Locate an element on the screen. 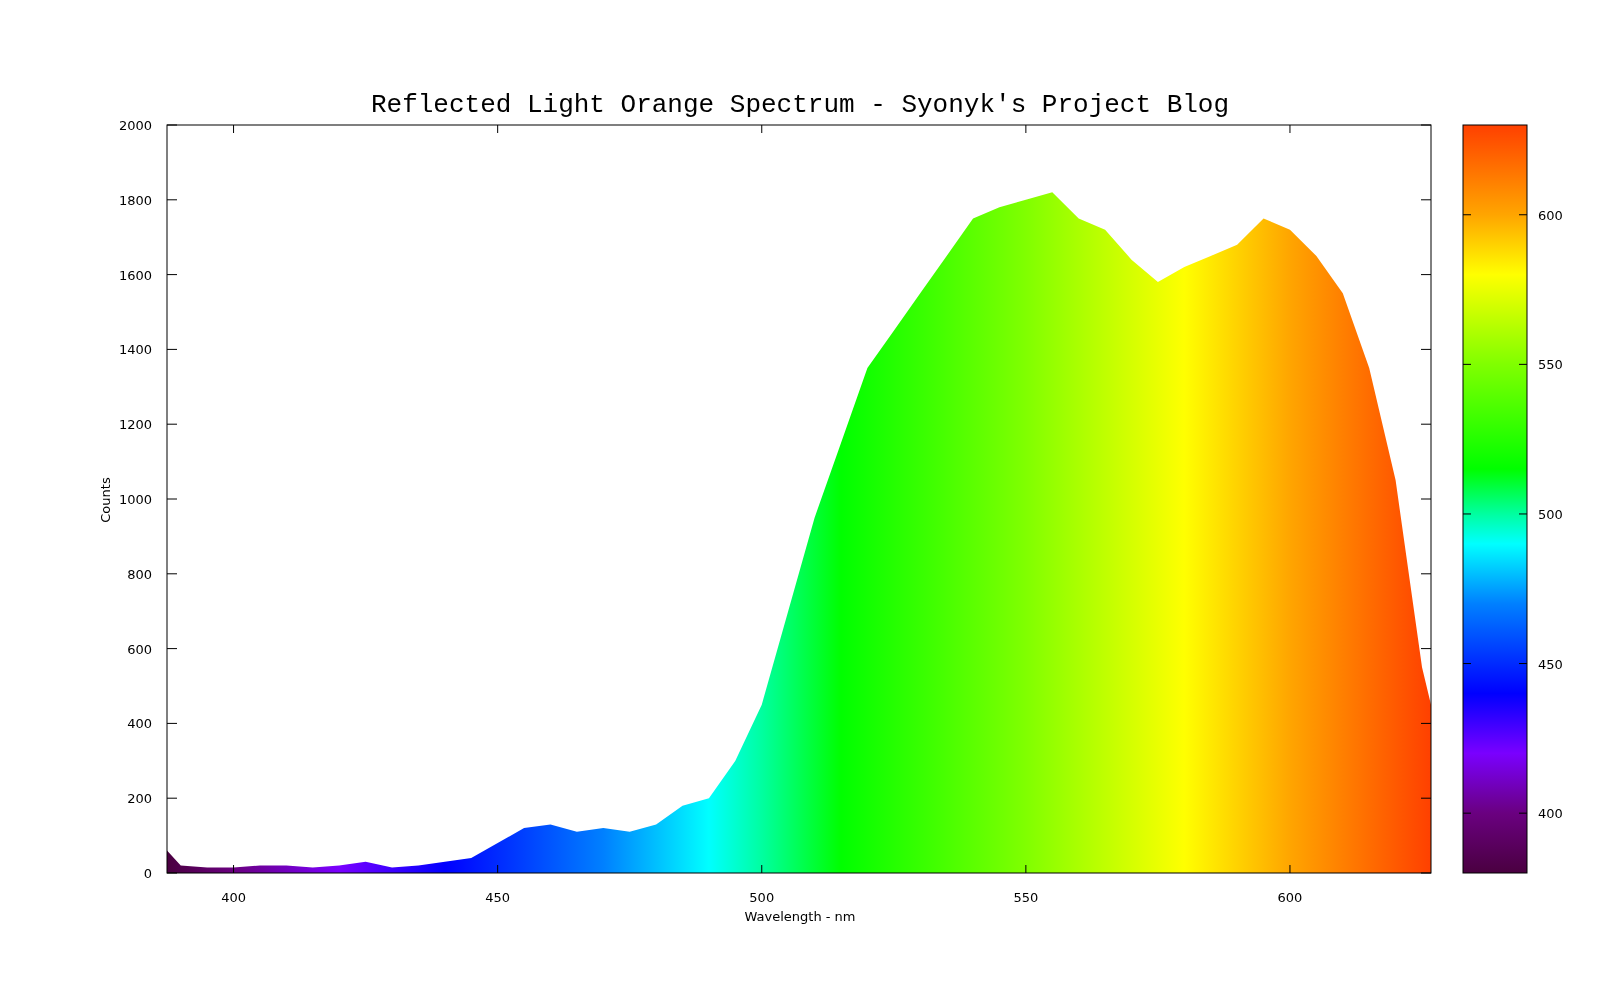  x-axis-label: Wavelength - nm is located at coordinates (800, 916).